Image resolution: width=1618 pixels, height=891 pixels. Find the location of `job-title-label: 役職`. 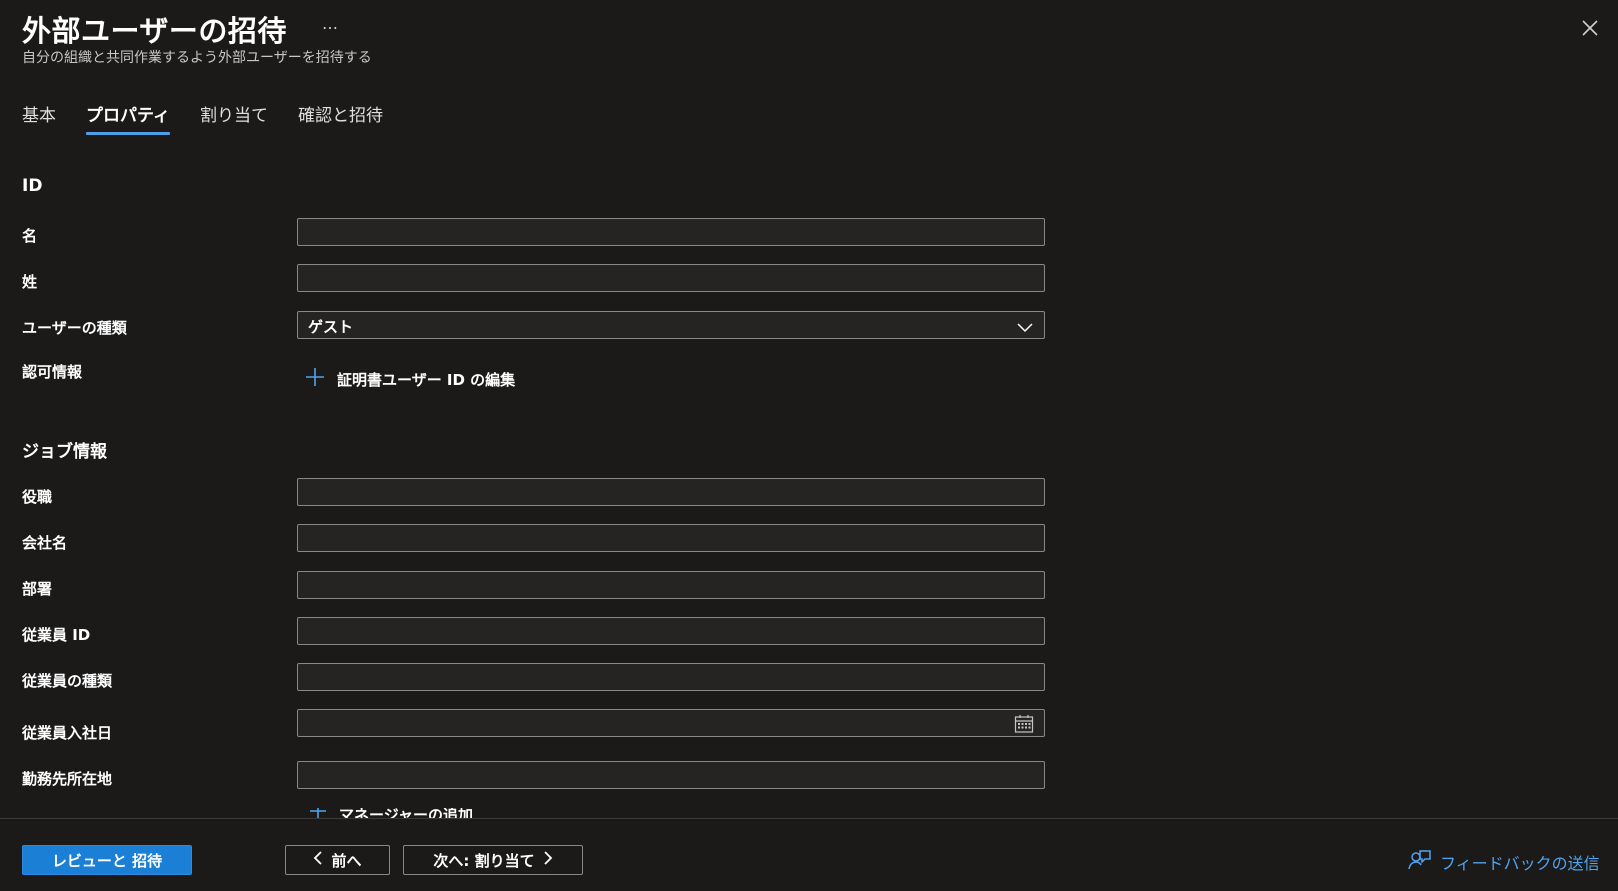

job-title-label: 役職 is located at coordinates (37, 497).